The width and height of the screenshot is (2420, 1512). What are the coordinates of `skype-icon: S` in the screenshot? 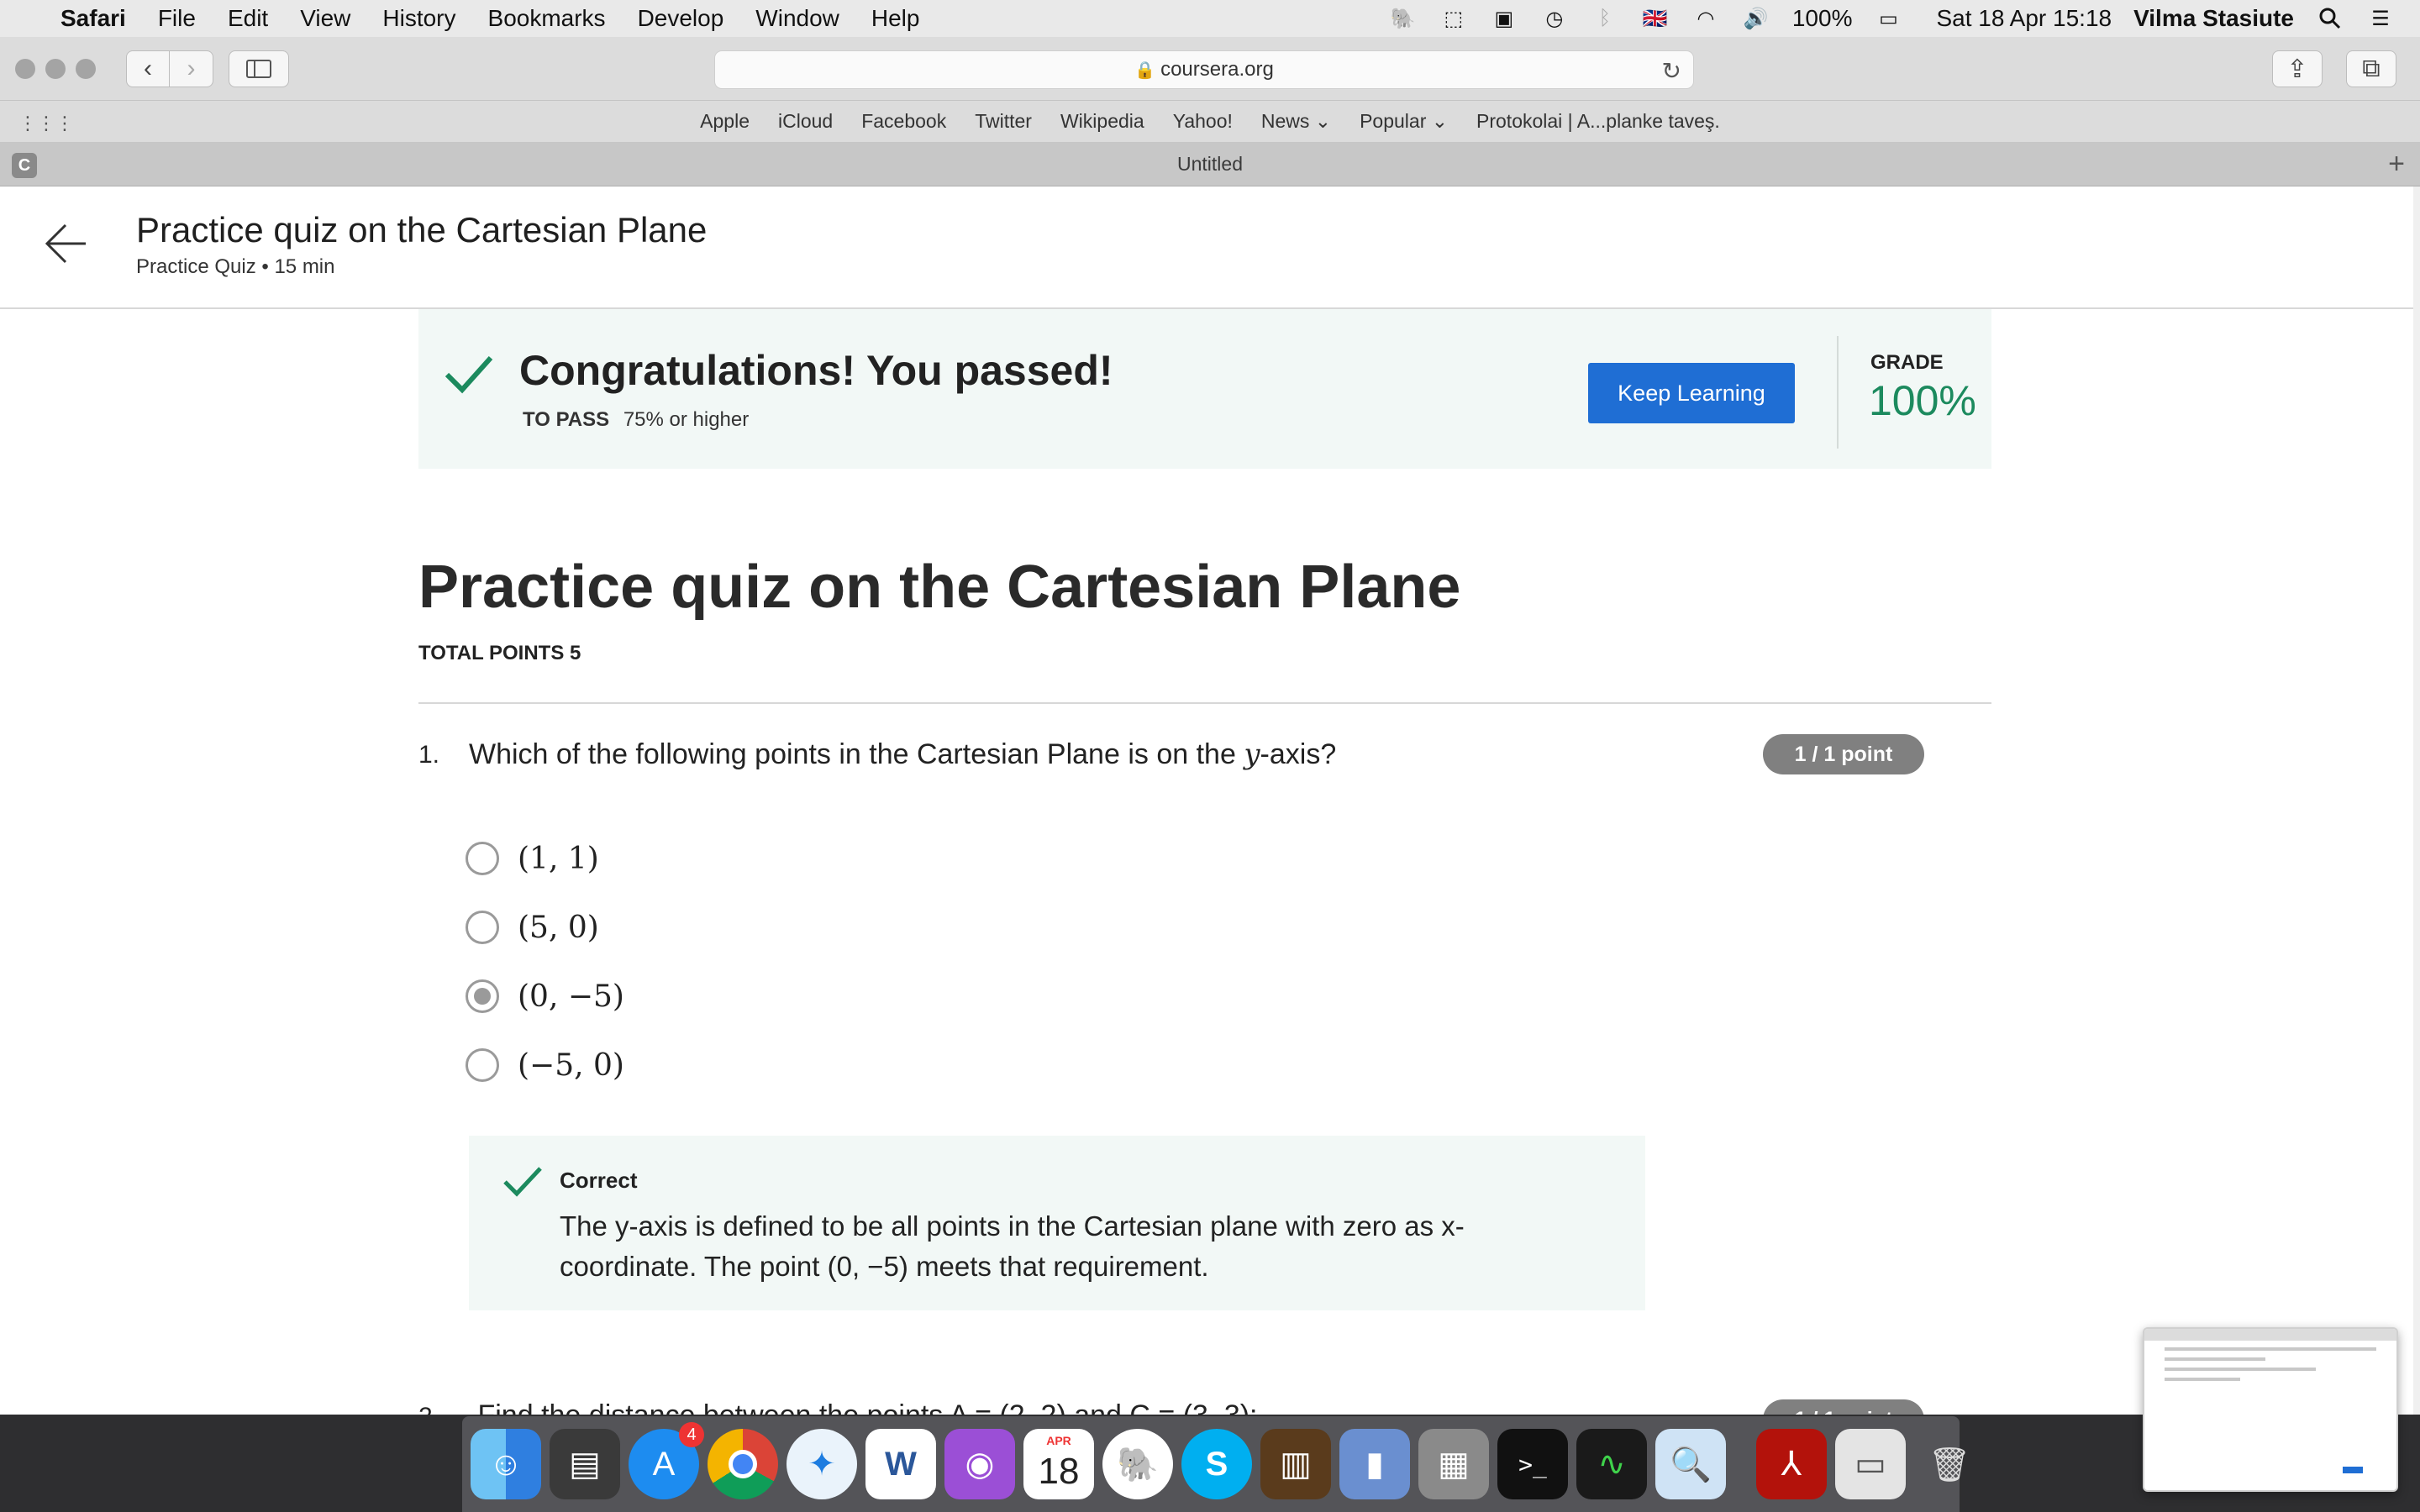 It's located at (1216, 1464).